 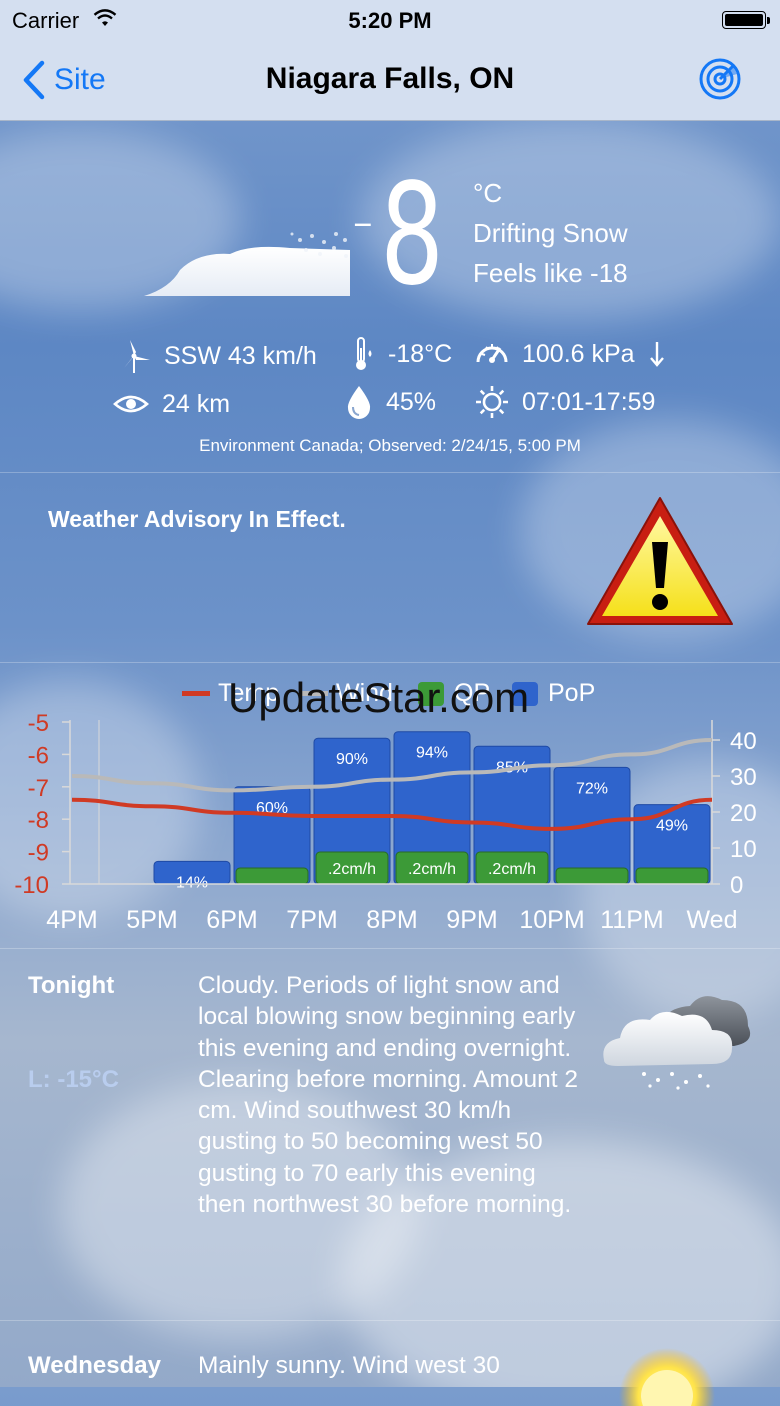 What do you see at coordinates (363, 221) in the screenshot?
I see `temperature-sign: -` at bounding box center [363, 221].